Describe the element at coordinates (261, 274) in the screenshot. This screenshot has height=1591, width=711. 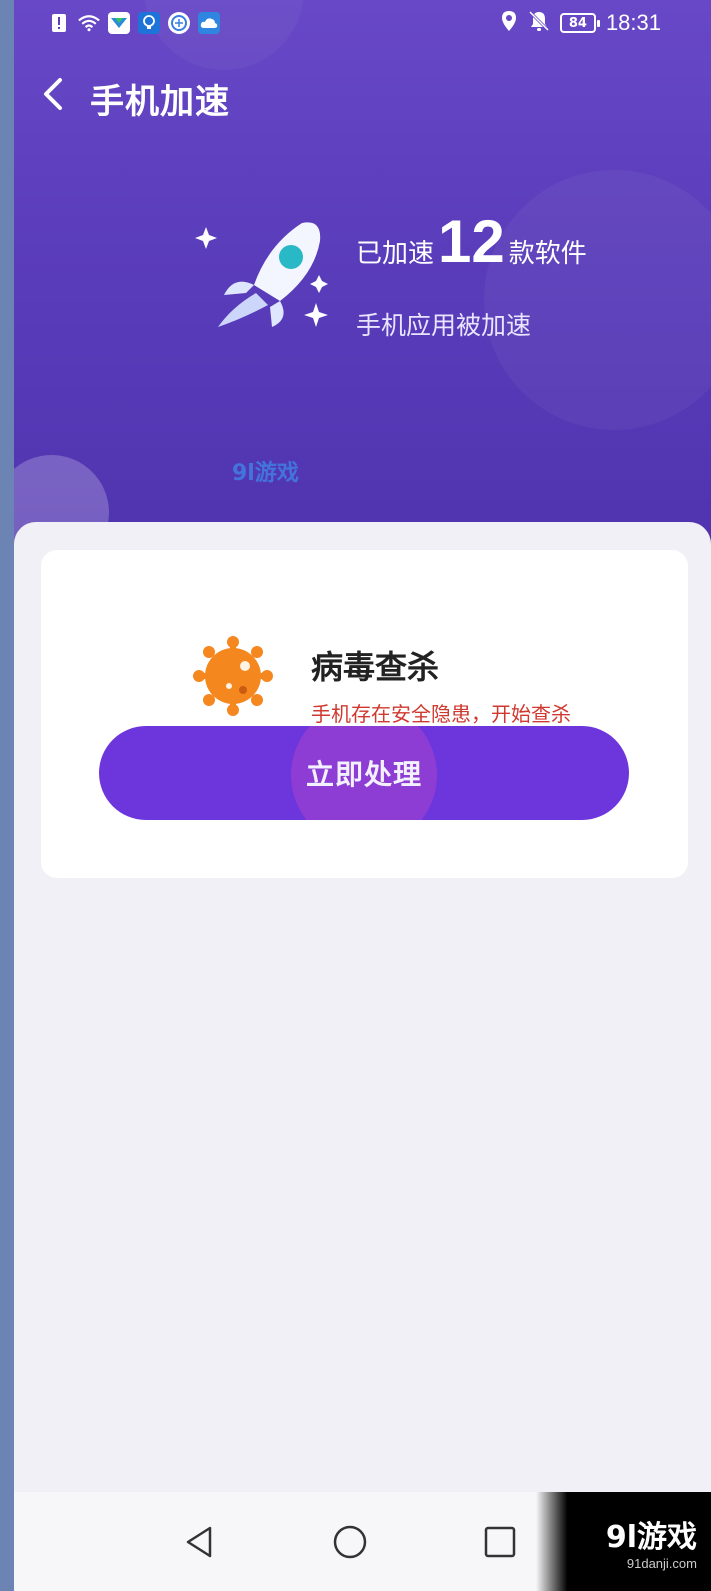
I see `rocket-icon` at that location.